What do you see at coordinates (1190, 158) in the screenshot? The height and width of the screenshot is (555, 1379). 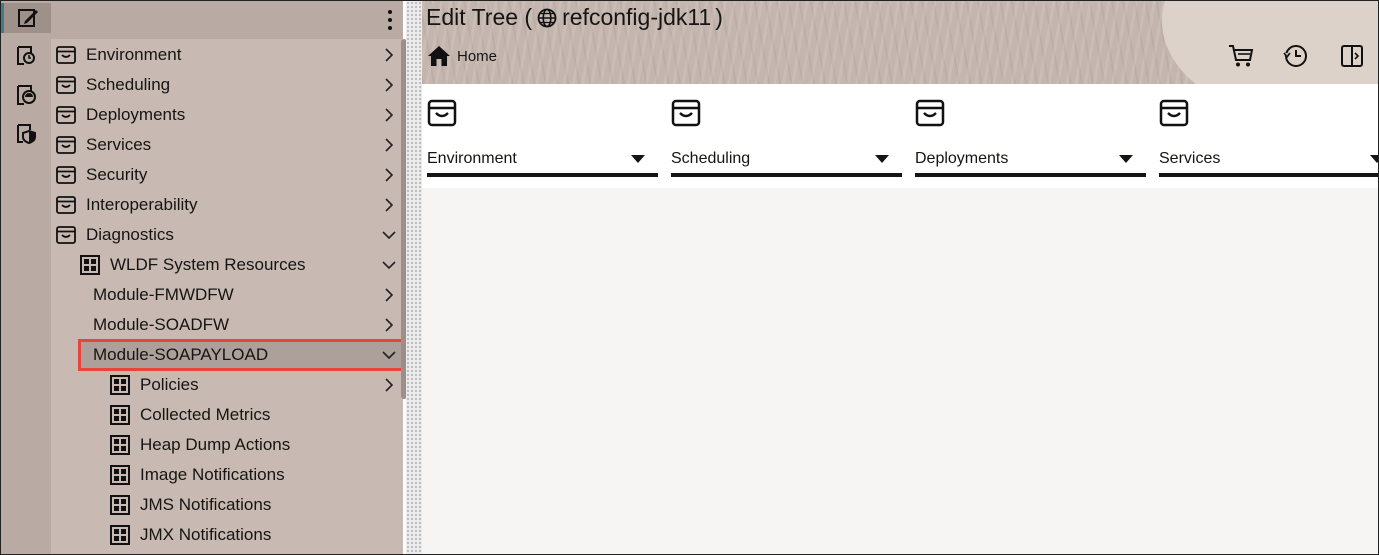 I see `card-label: Services` at bounding box center [1190, 158].